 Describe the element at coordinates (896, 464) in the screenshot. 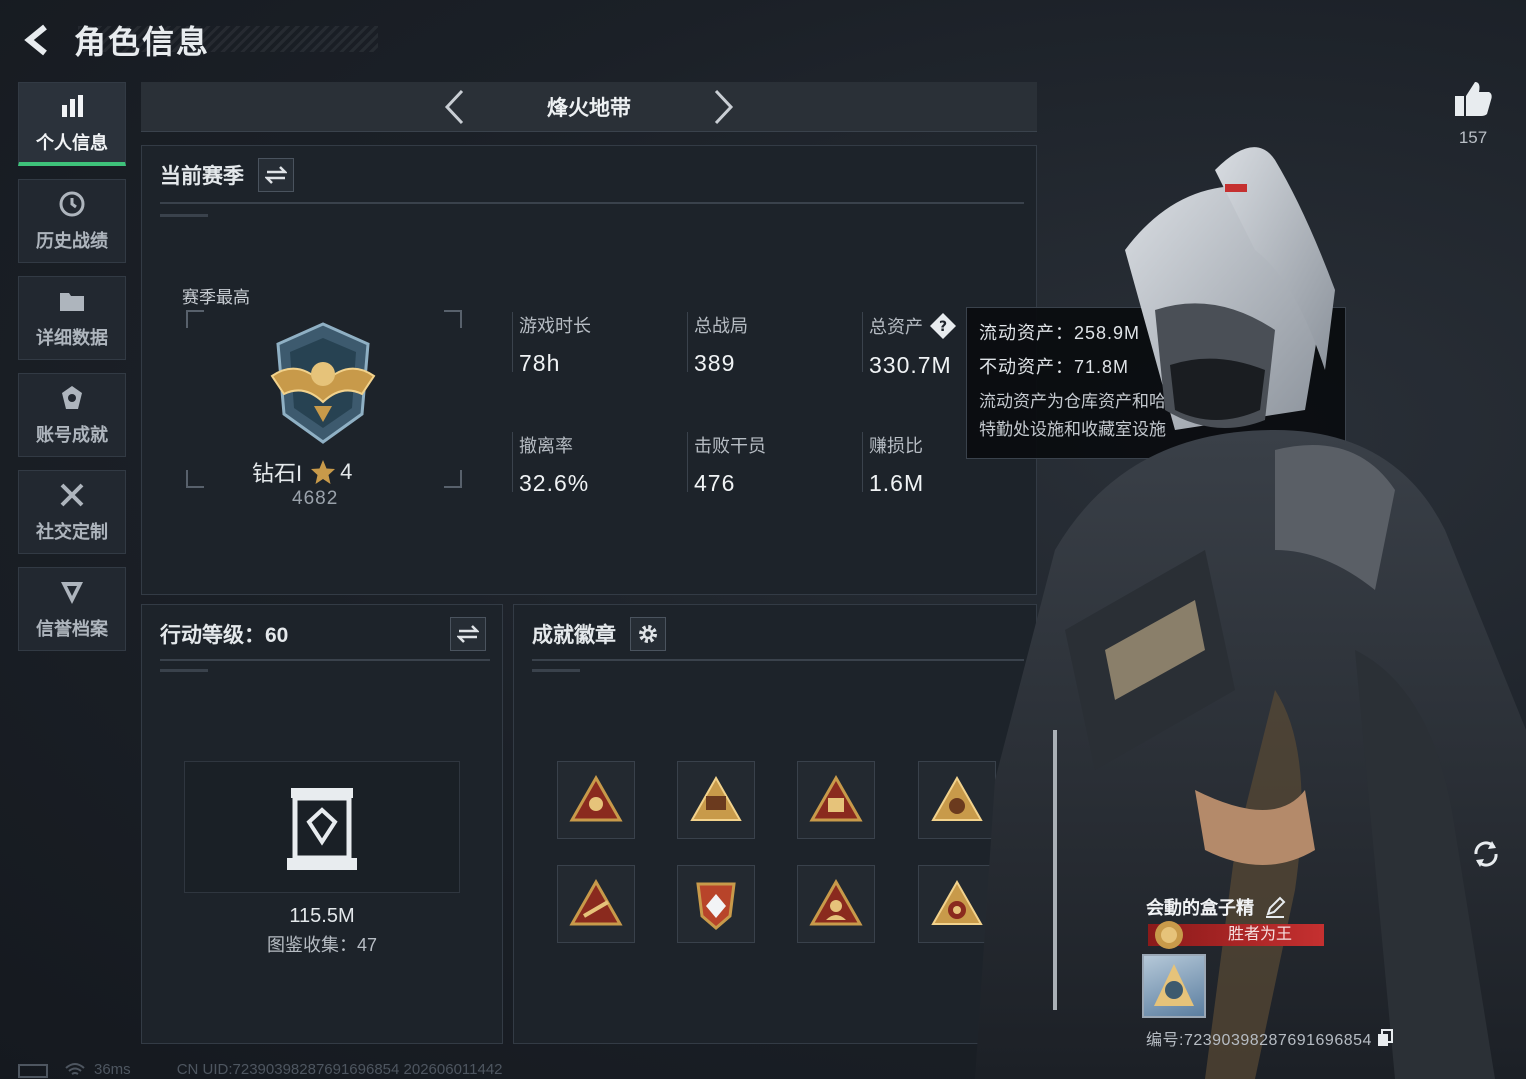

I see `stat-profit-ratio: 赚损比 1.6M` at that location.